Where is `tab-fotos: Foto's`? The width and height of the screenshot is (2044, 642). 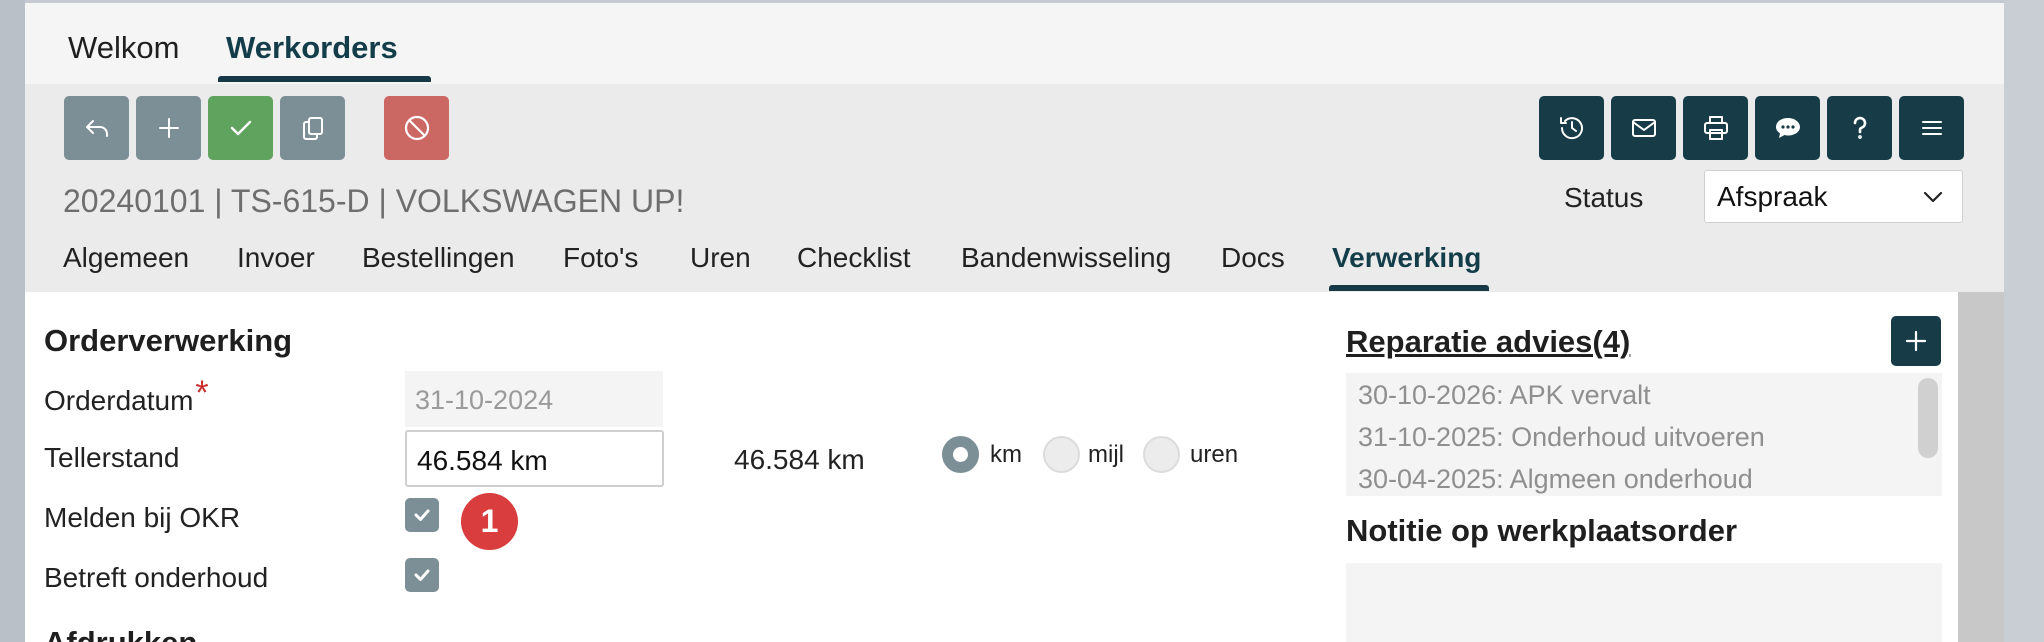 tab-fotos: Foto's is located at coordinates (600, 258).